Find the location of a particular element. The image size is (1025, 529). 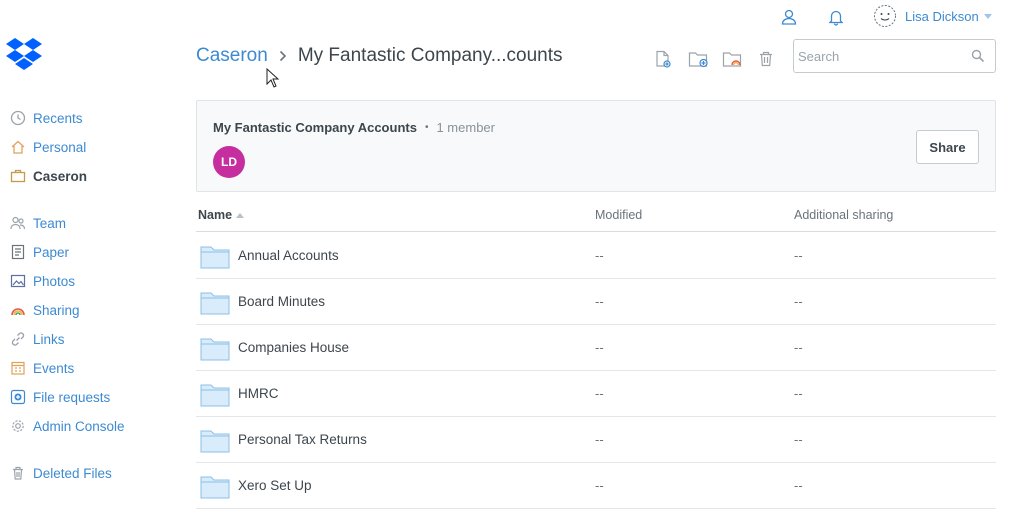

sidebar-item-admin-console: Admin Console is located at coordinates (67, 426).